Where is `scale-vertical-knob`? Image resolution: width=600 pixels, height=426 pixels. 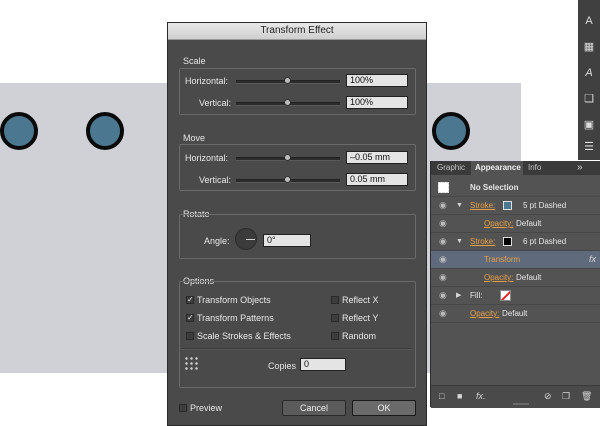 scale-vertical-knob is located at coordinates (287, 102).